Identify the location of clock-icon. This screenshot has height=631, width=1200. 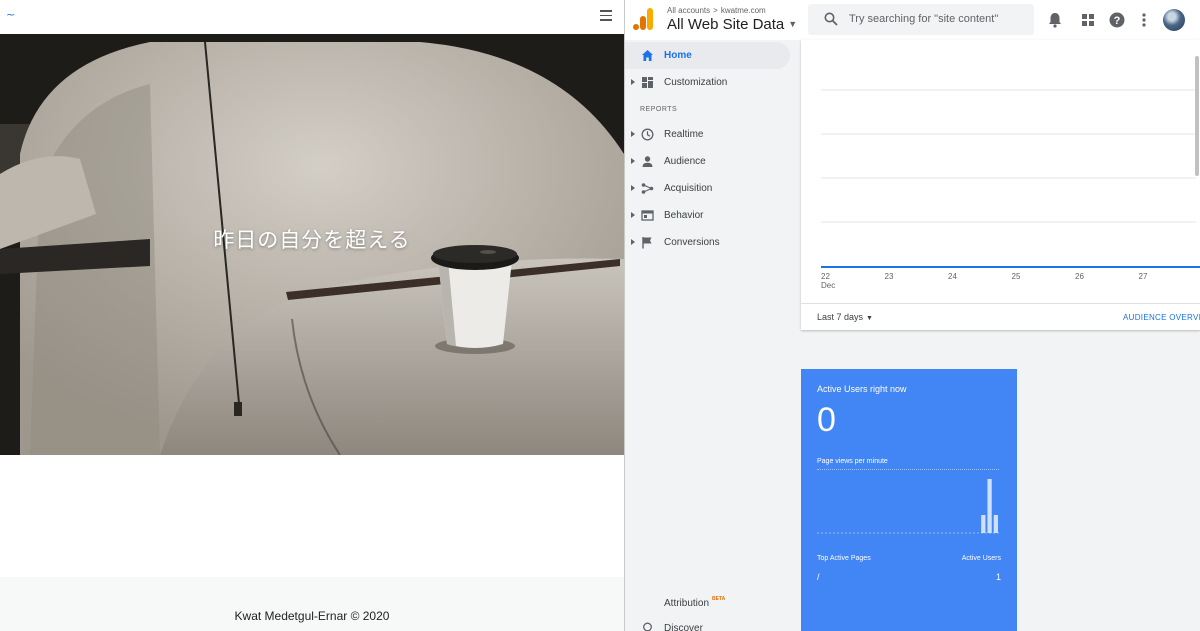
(647, 134).